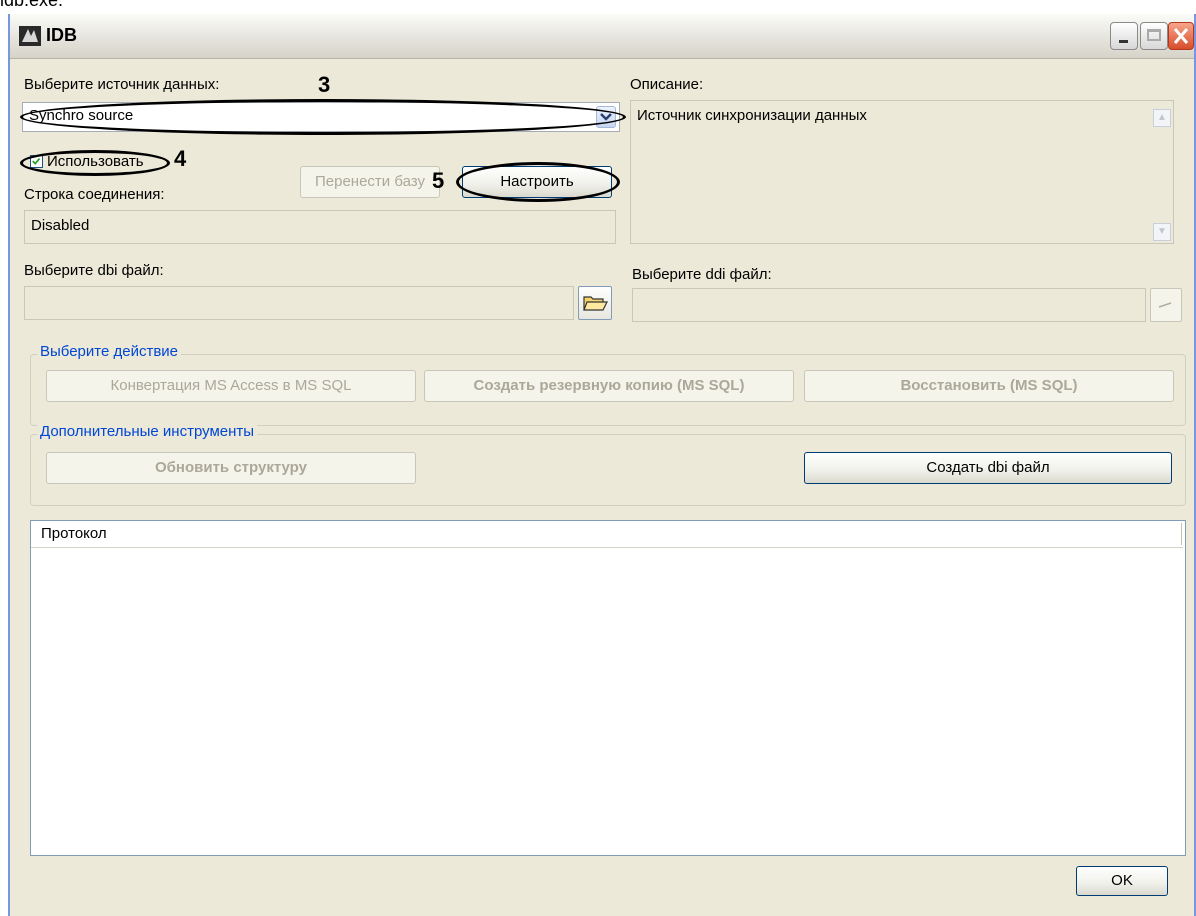  What do you see at coordinates (147, 431) in the screenshot?
I see `tools-group-title: Дополнительные инструменты` at bounding box center [147, 431].